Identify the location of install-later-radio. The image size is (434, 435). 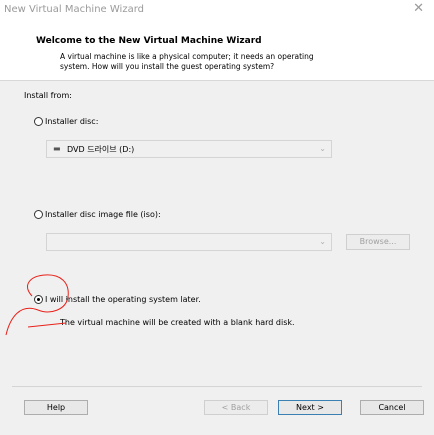
(38, 299).